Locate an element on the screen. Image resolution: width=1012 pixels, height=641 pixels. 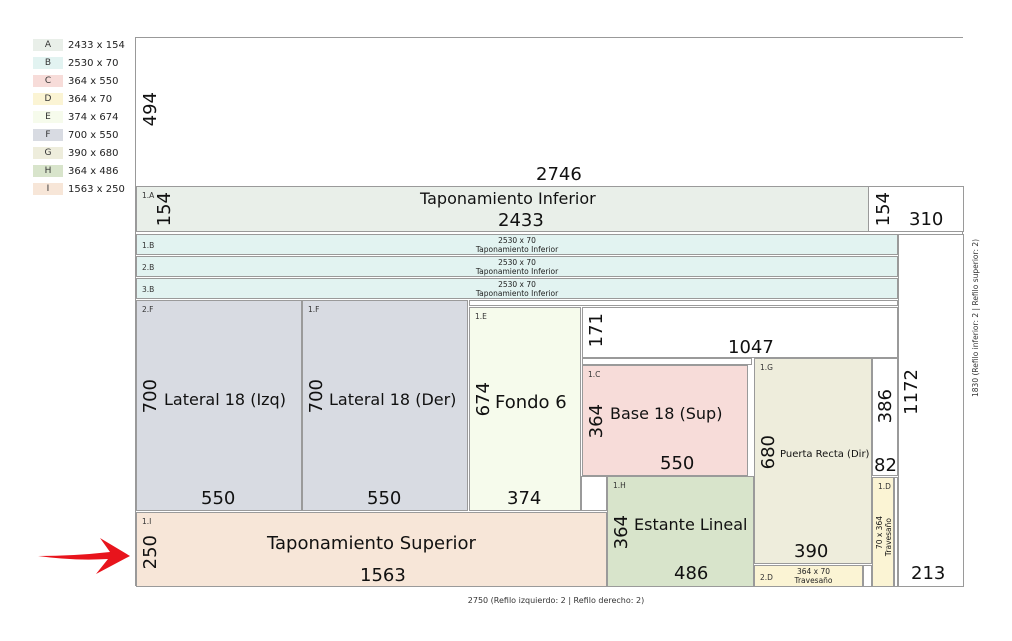
waste-mid-thin is located at coordinates (667, 361).